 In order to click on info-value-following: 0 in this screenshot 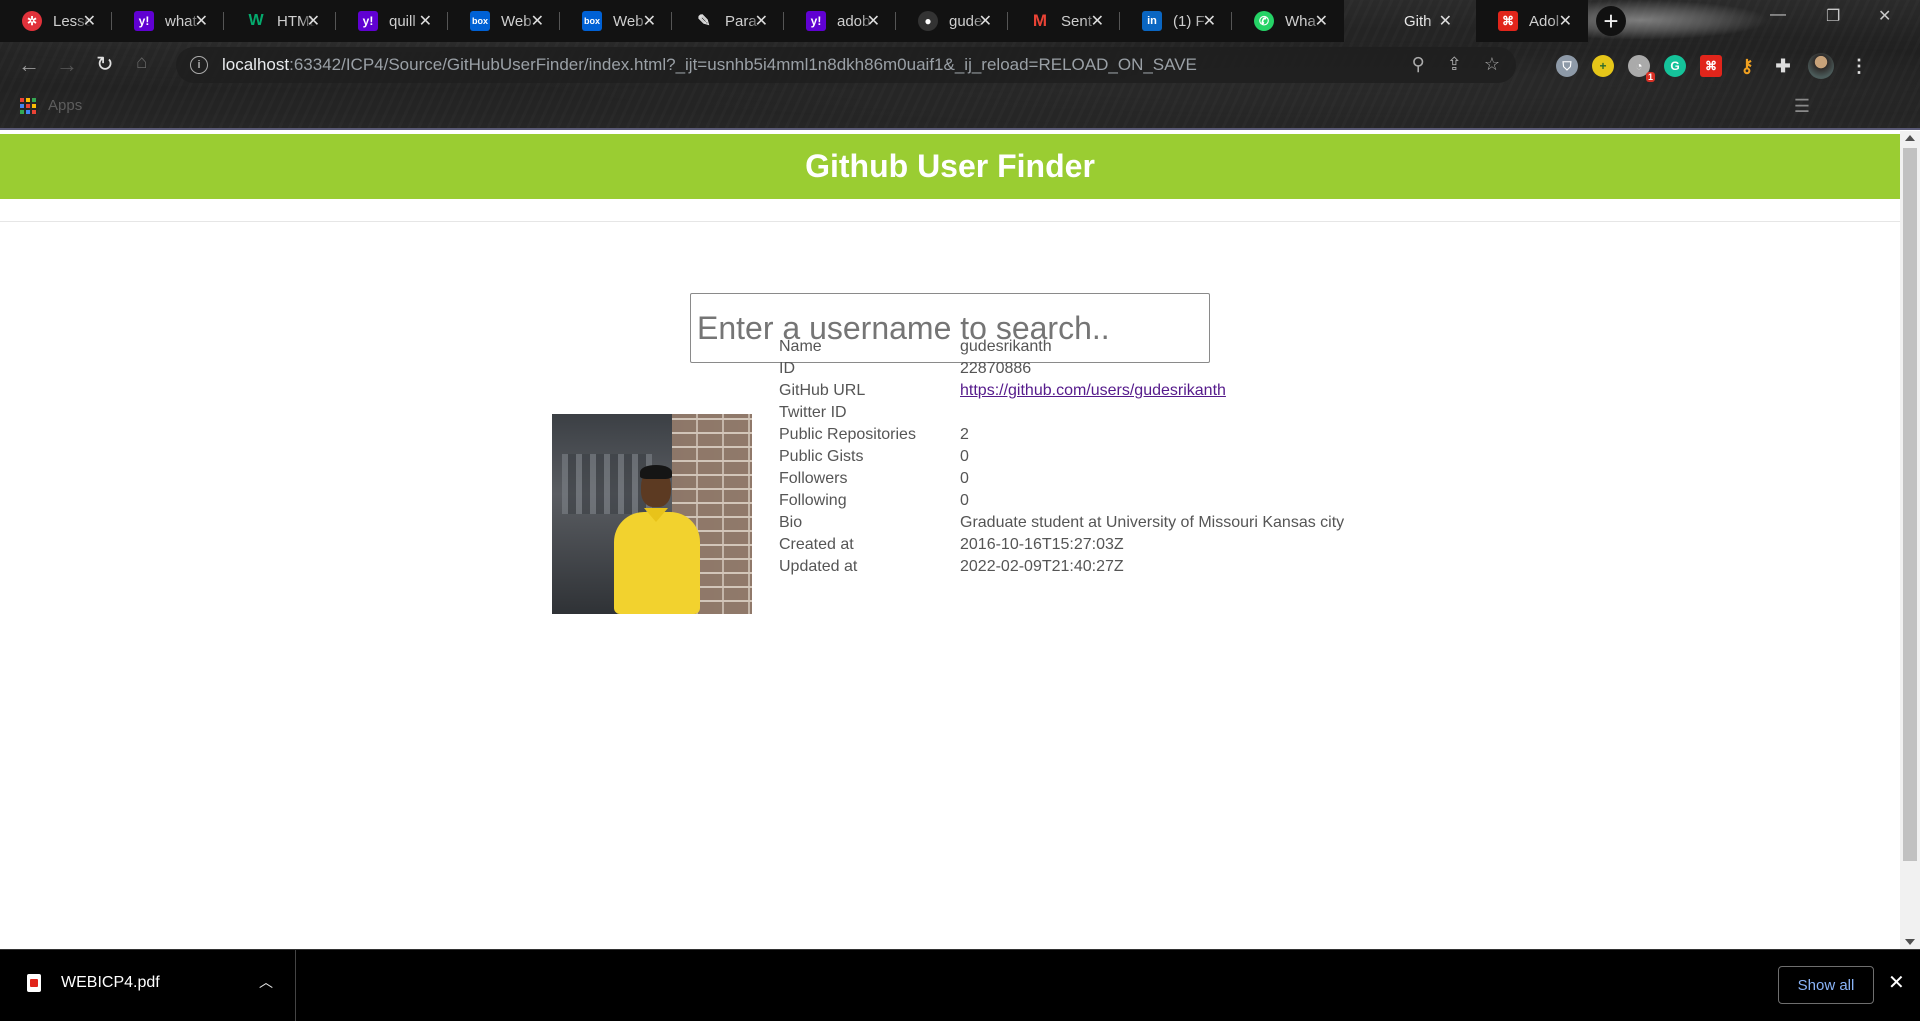, I will do `click(964, 500)`.